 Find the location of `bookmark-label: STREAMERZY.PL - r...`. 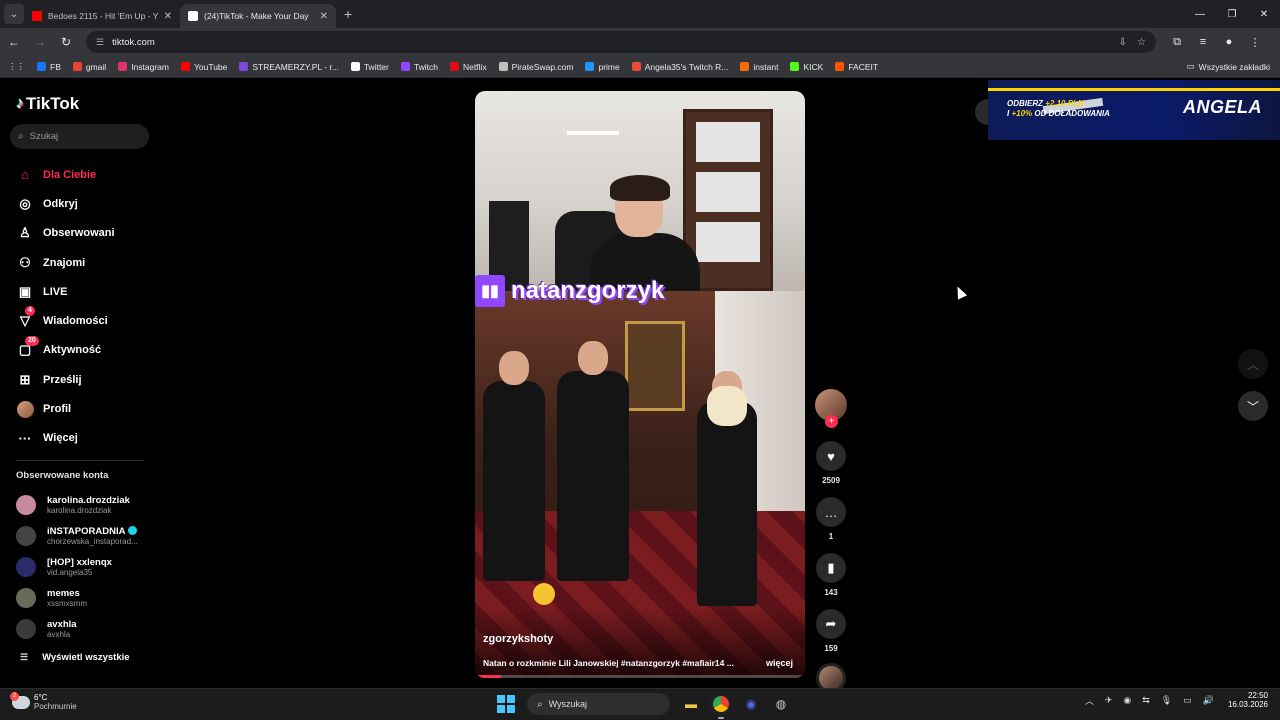

bookmark-label: STREAMERZY.PL - r... is located at coordinates (295, 66).